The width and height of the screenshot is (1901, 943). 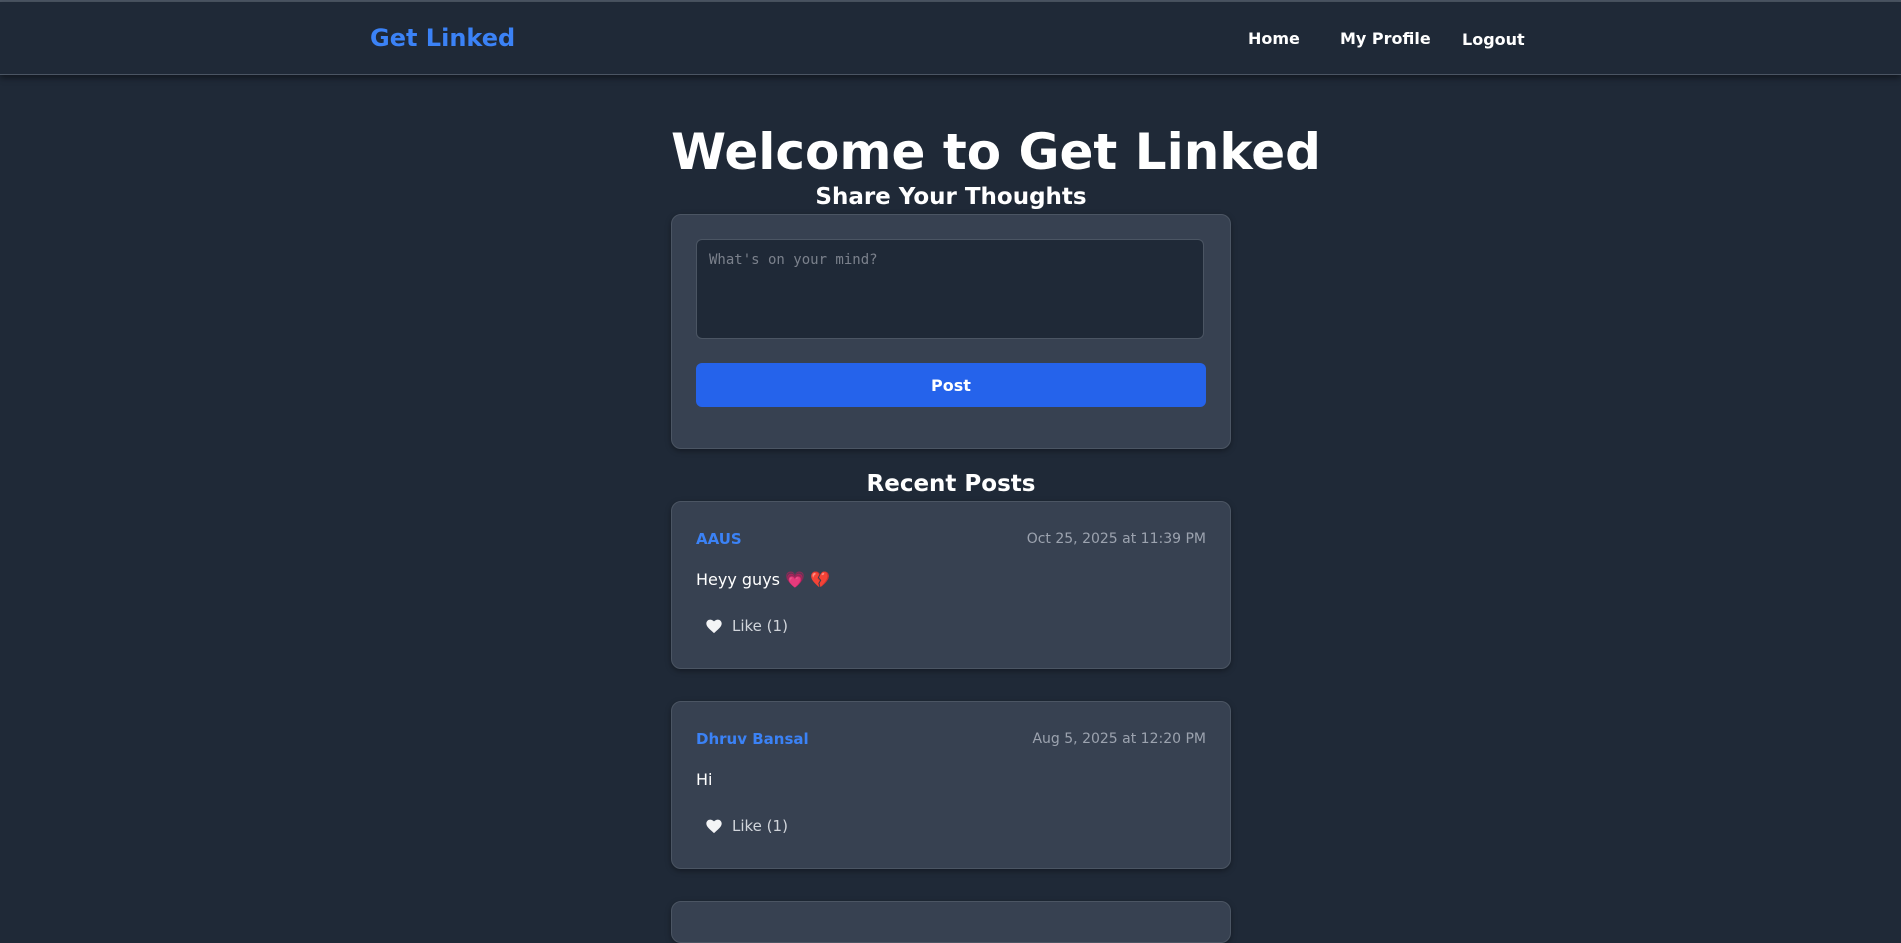 I want to click on post-timestamp: Oct 25, 2025 at 11:39 PM, so click(x=1116, y=539).